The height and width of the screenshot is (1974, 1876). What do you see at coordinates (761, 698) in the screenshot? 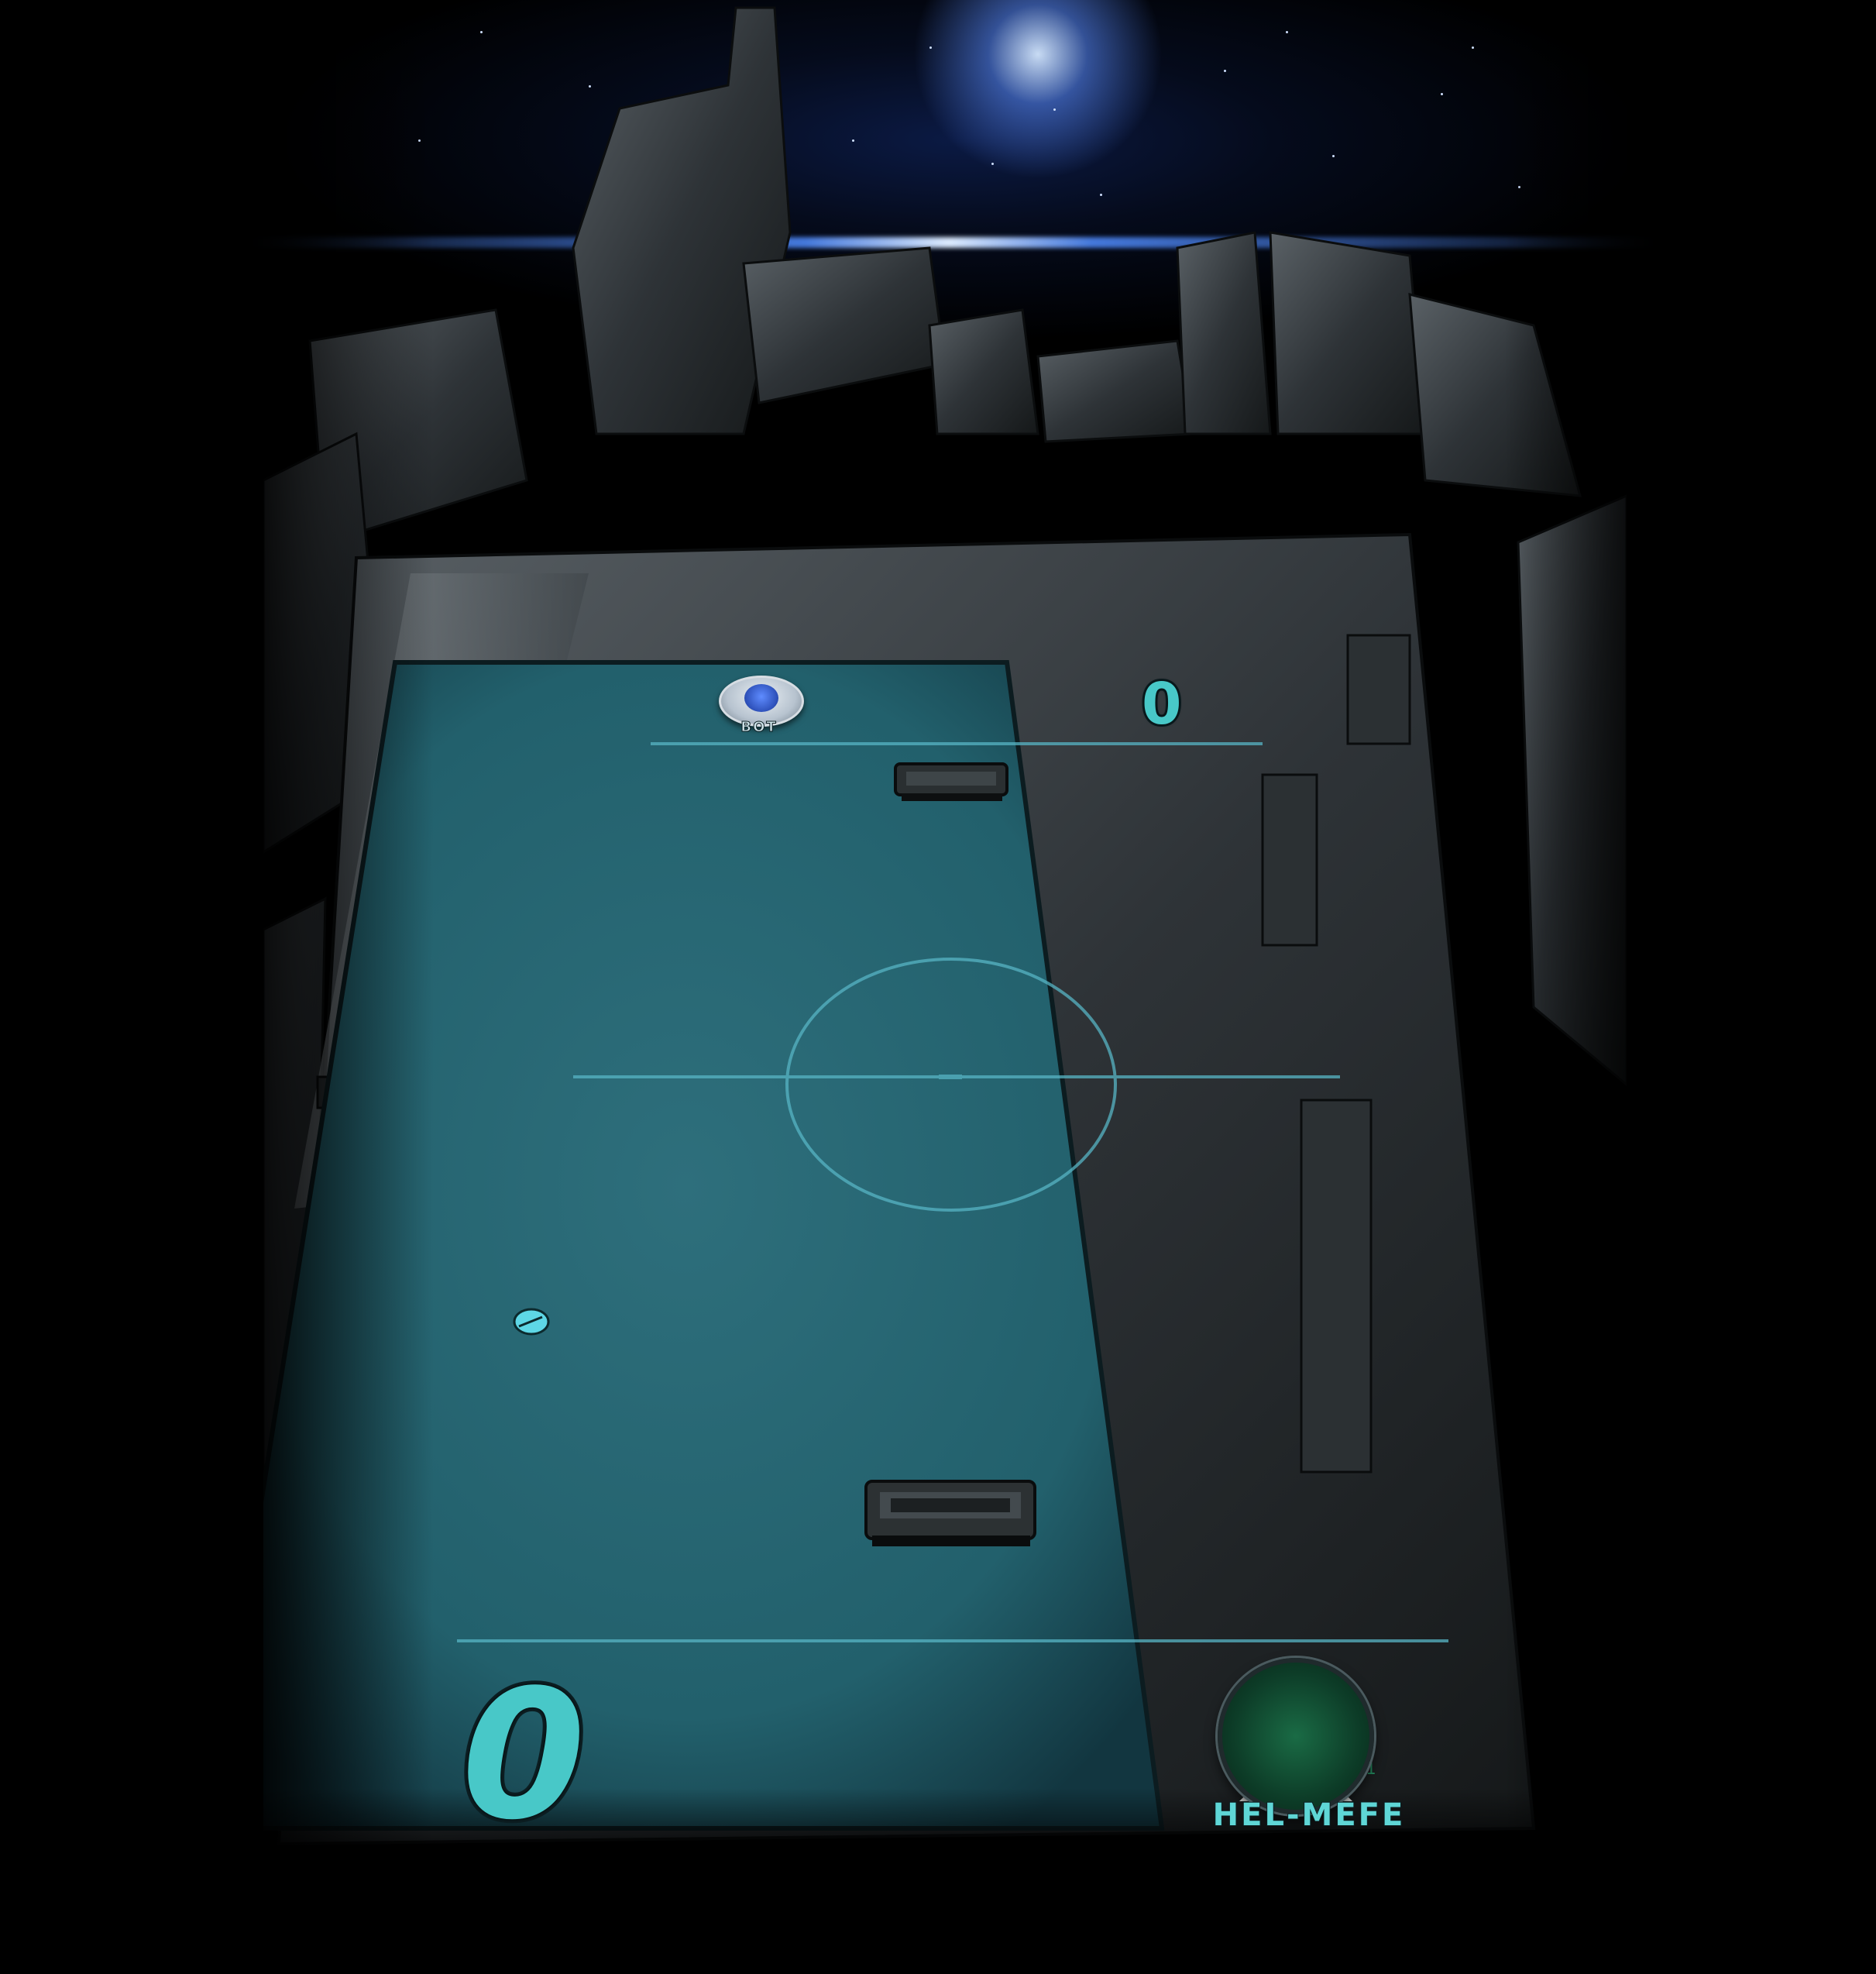
I see `robot-face` at bounding box center [761, 698].